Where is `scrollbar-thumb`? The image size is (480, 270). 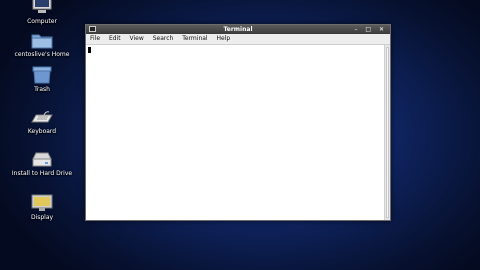 scrollbar-thumb is located at coordinates (387, 132).